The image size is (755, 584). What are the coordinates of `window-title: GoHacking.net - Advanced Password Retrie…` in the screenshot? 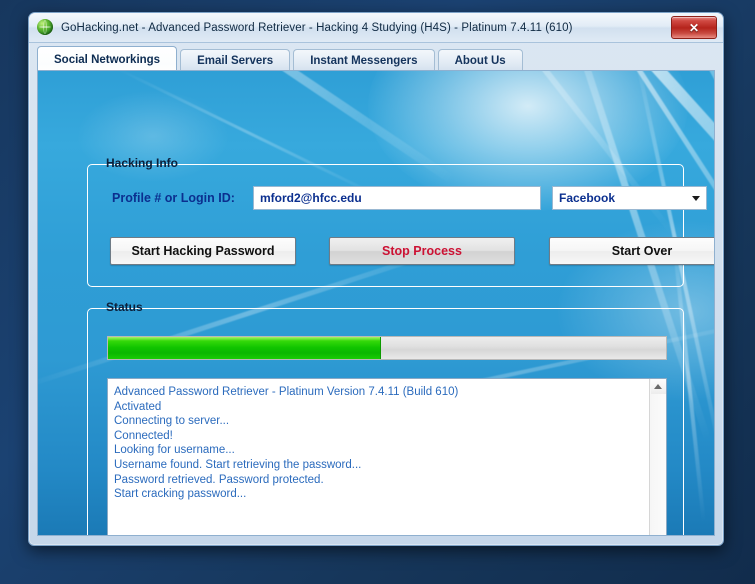 It's located at (317, 27).